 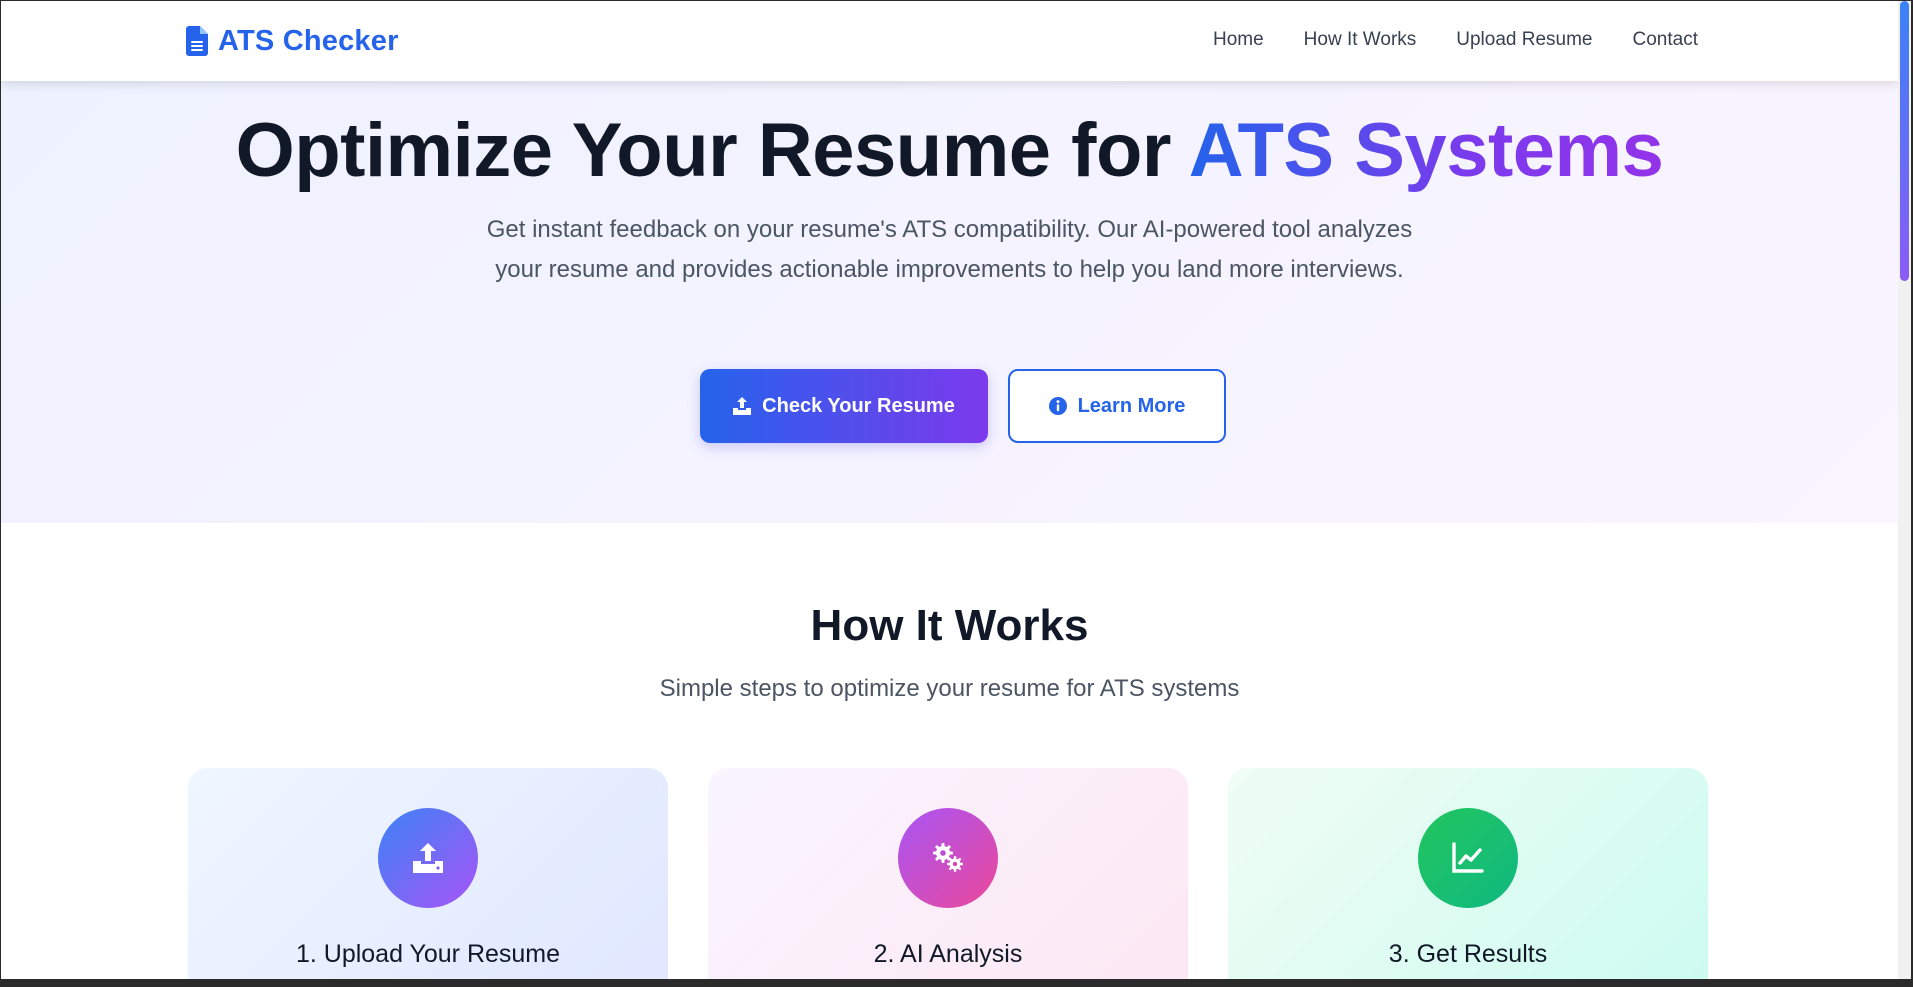 I want to click on hero-title: Optimize Your Resume for ATS Systems, so click(x=949, y=150).